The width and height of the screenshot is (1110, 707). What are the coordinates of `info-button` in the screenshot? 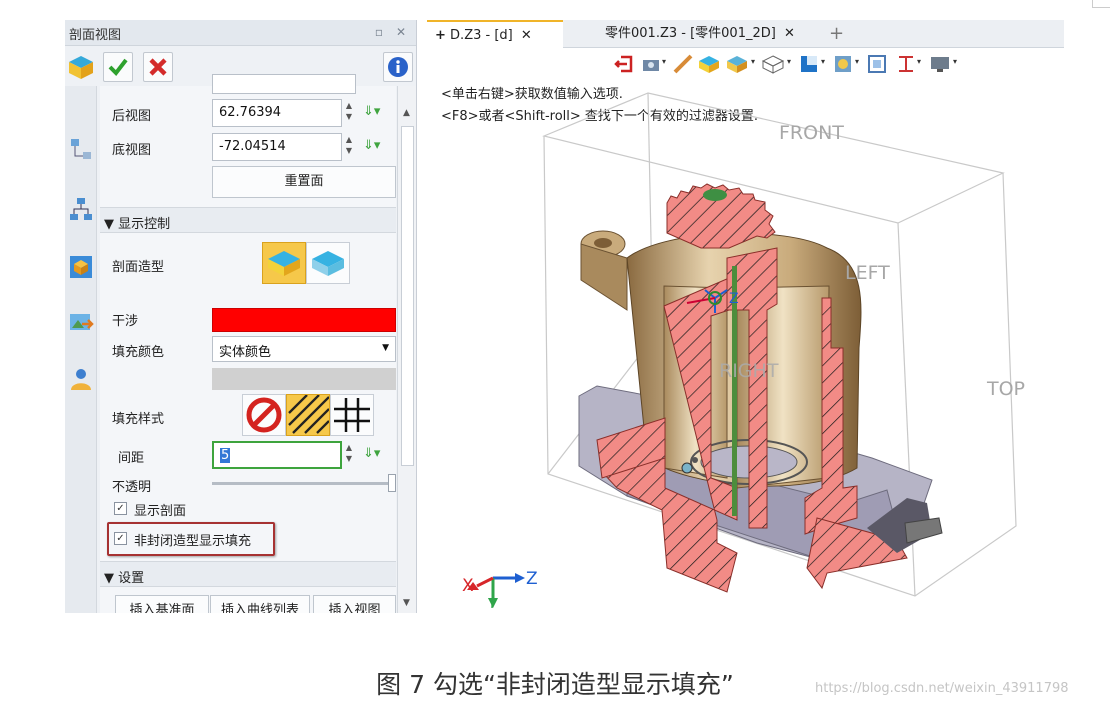 It's located at (398, 67).